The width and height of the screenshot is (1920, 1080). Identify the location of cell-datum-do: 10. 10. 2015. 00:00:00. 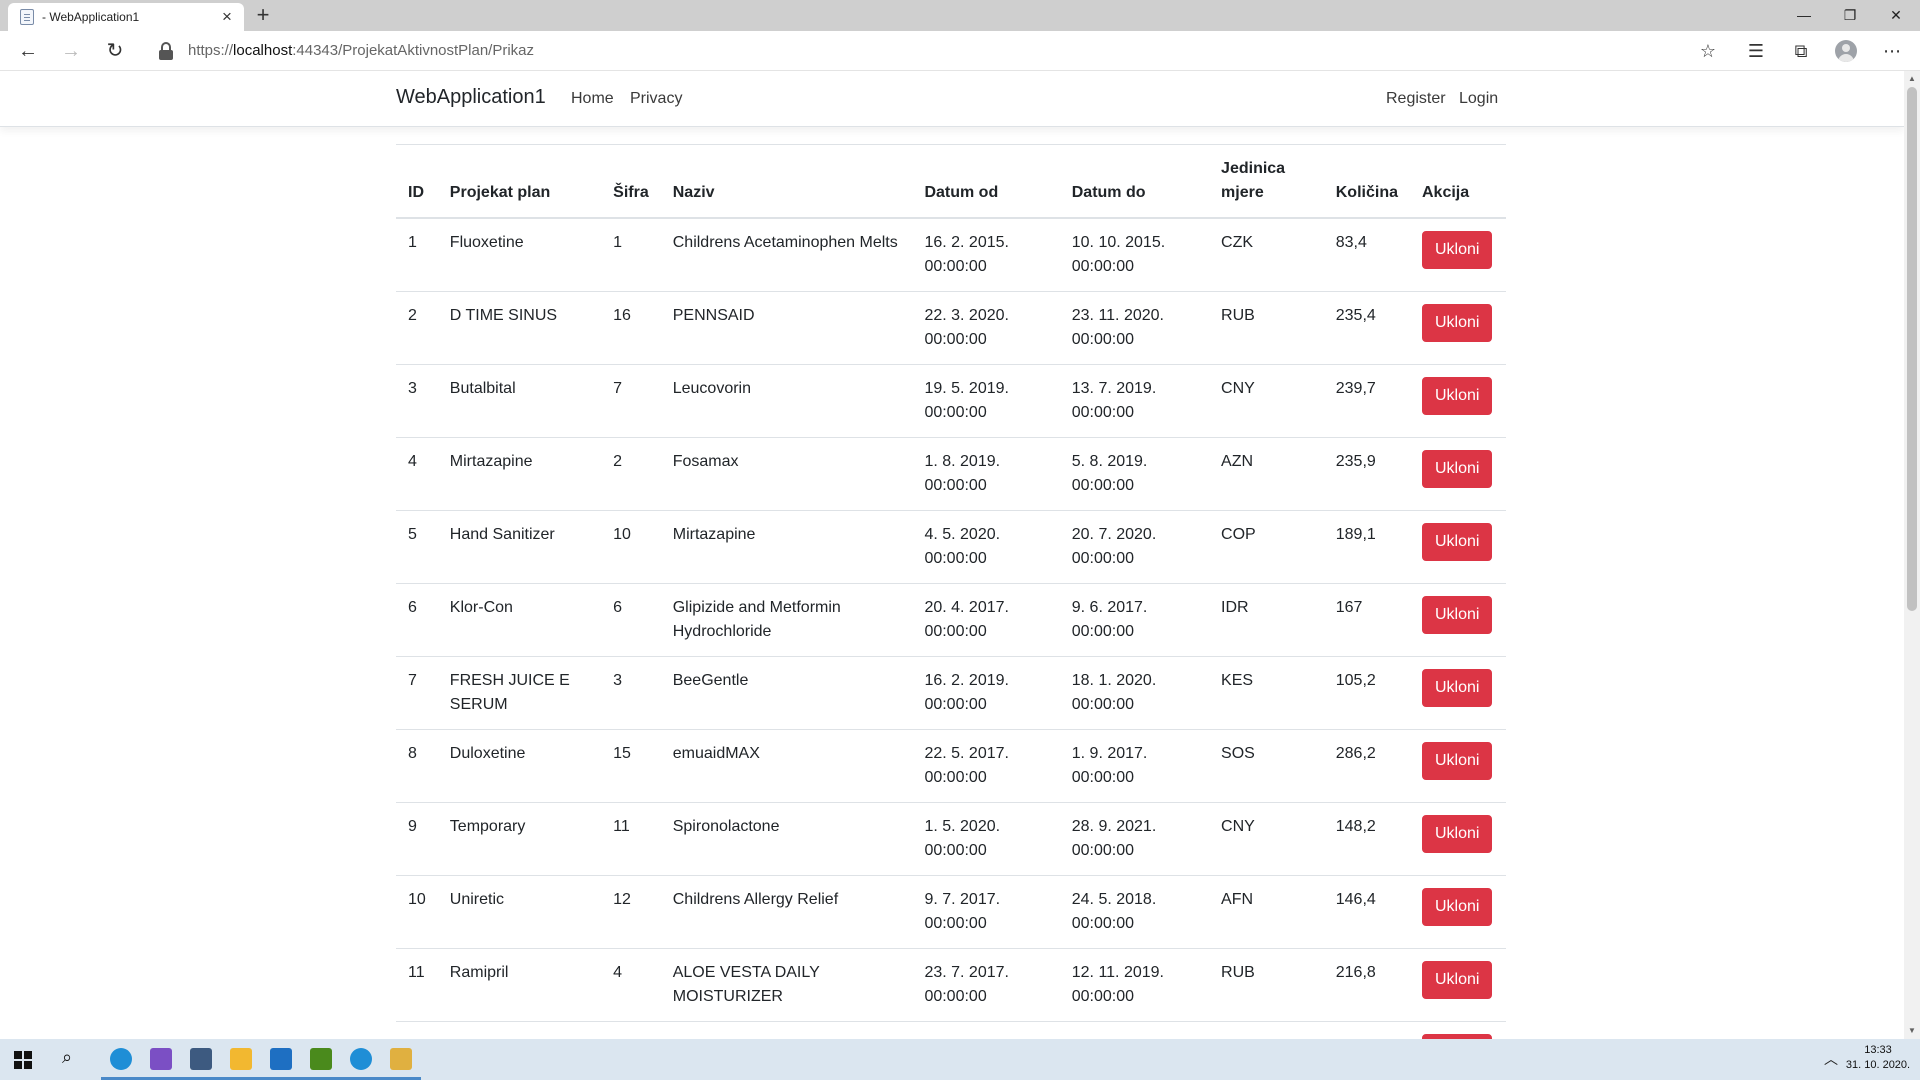
(1134, 254).